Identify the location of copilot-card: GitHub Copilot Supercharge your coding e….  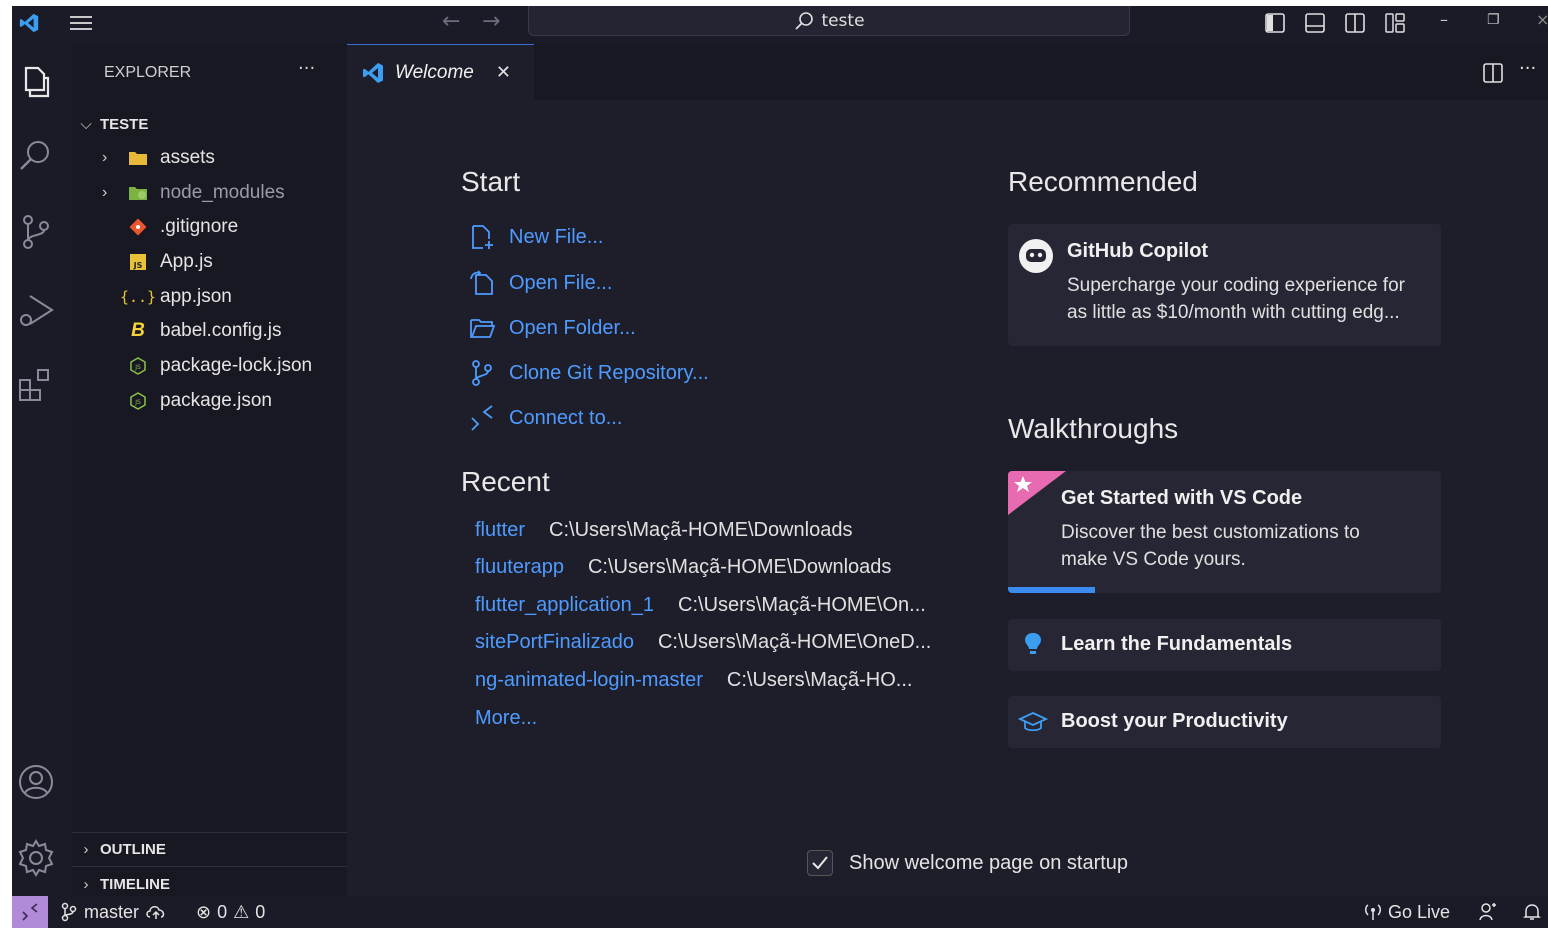
(1224, 285).